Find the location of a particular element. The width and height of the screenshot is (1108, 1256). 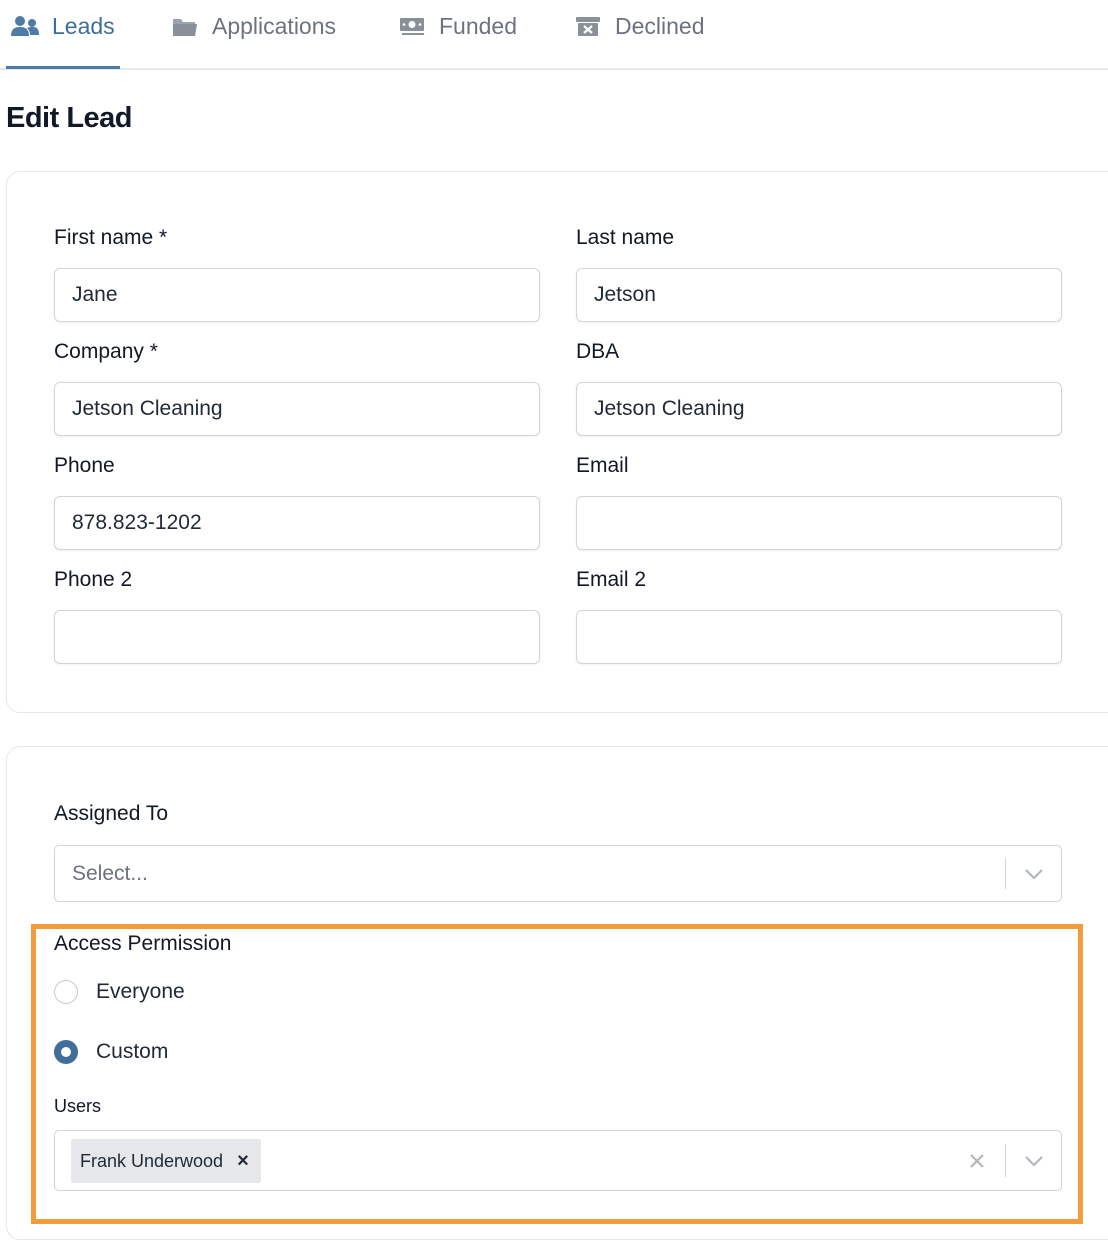

phone2-input is located at coordinates (297, 637).